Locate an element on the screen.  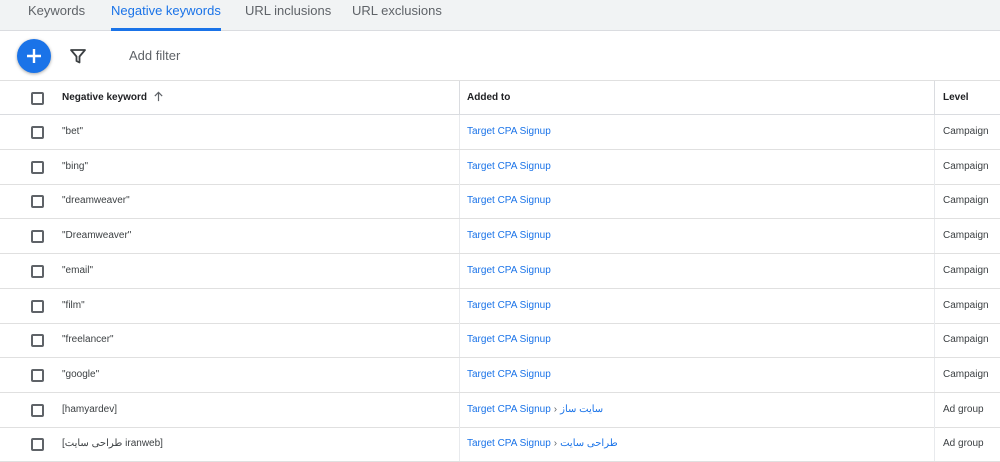
ad-group-link: طراحی سایت is located at coordinates (589, 443).